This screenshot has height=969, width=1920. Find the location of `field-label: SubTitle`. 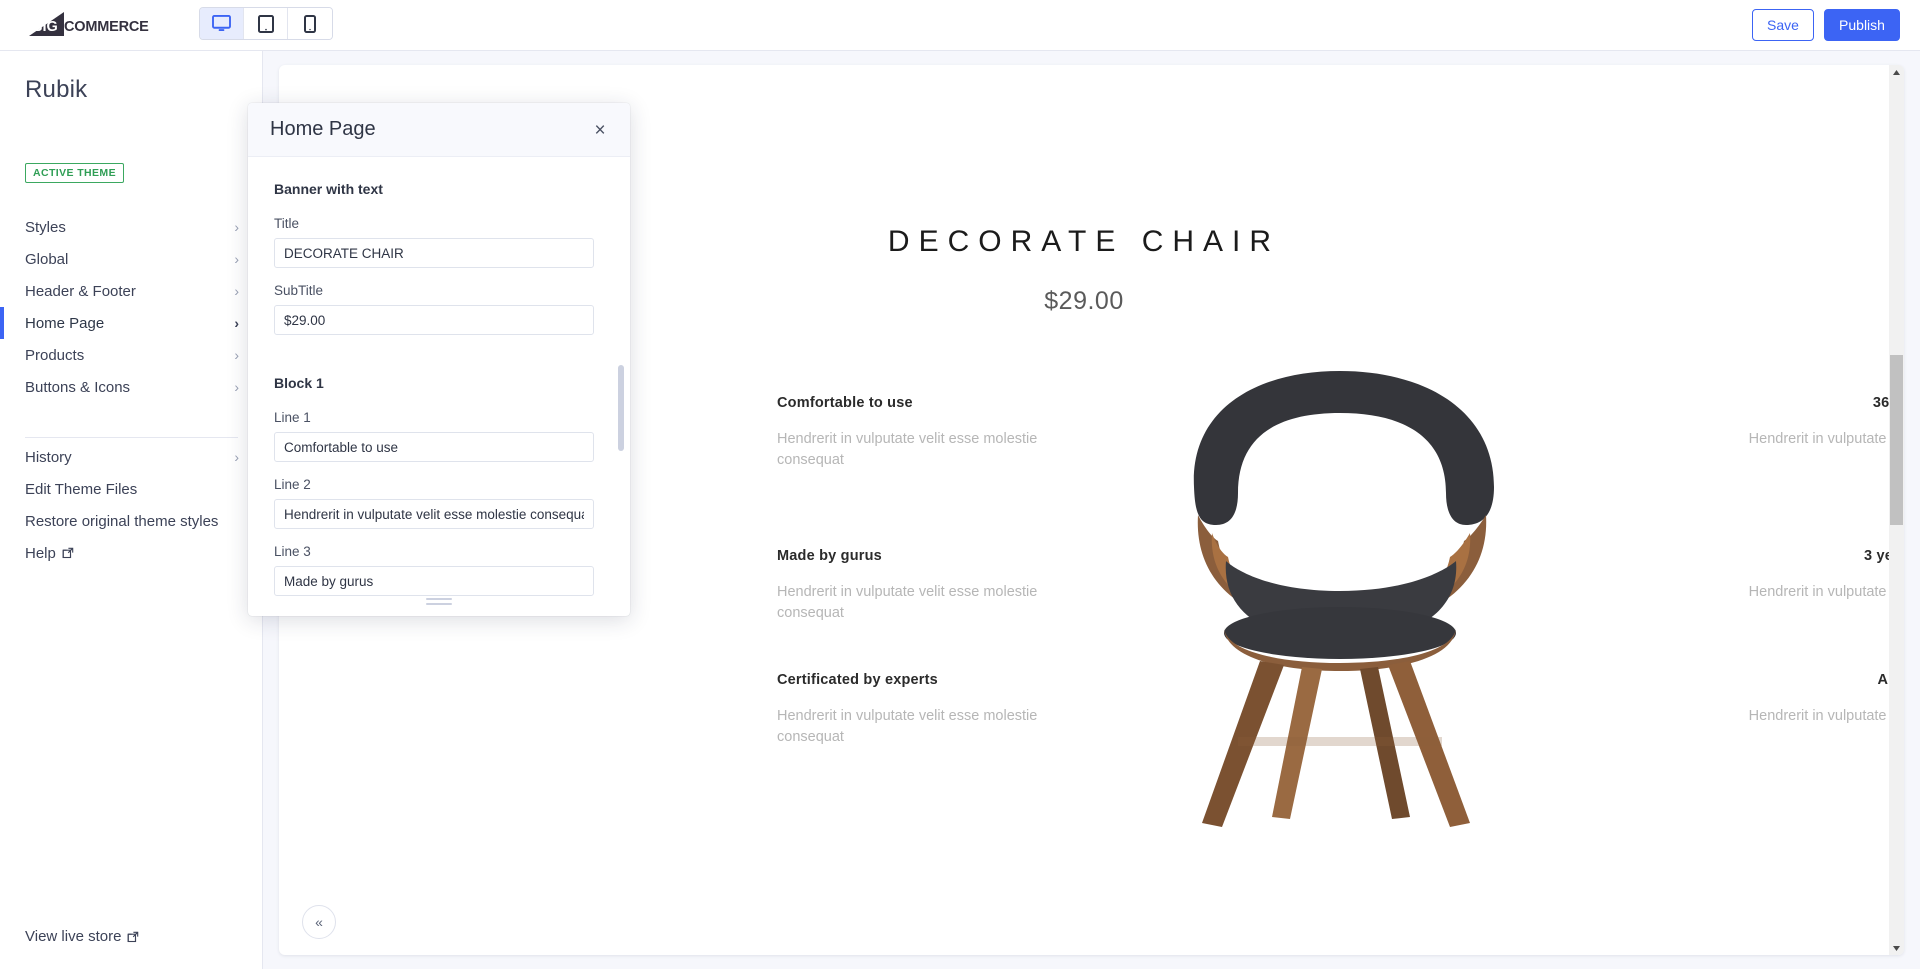

field-label: SubTitle is located at coordinates (299, 290).